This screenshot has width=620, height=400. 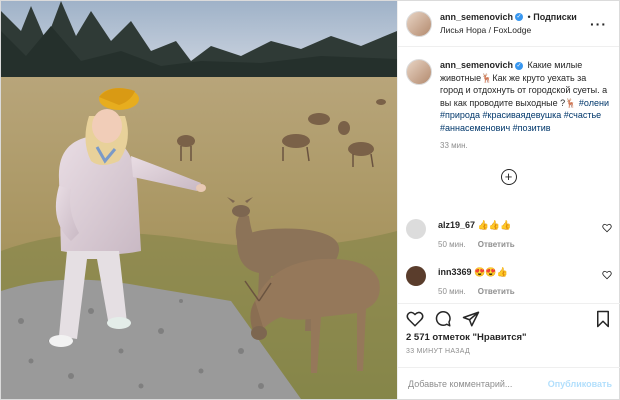 What do you see at coordinates (522, 115) in the screenshot?
I see `hashtag-link: #красиваядевушка` at bounding box center [522, 115].